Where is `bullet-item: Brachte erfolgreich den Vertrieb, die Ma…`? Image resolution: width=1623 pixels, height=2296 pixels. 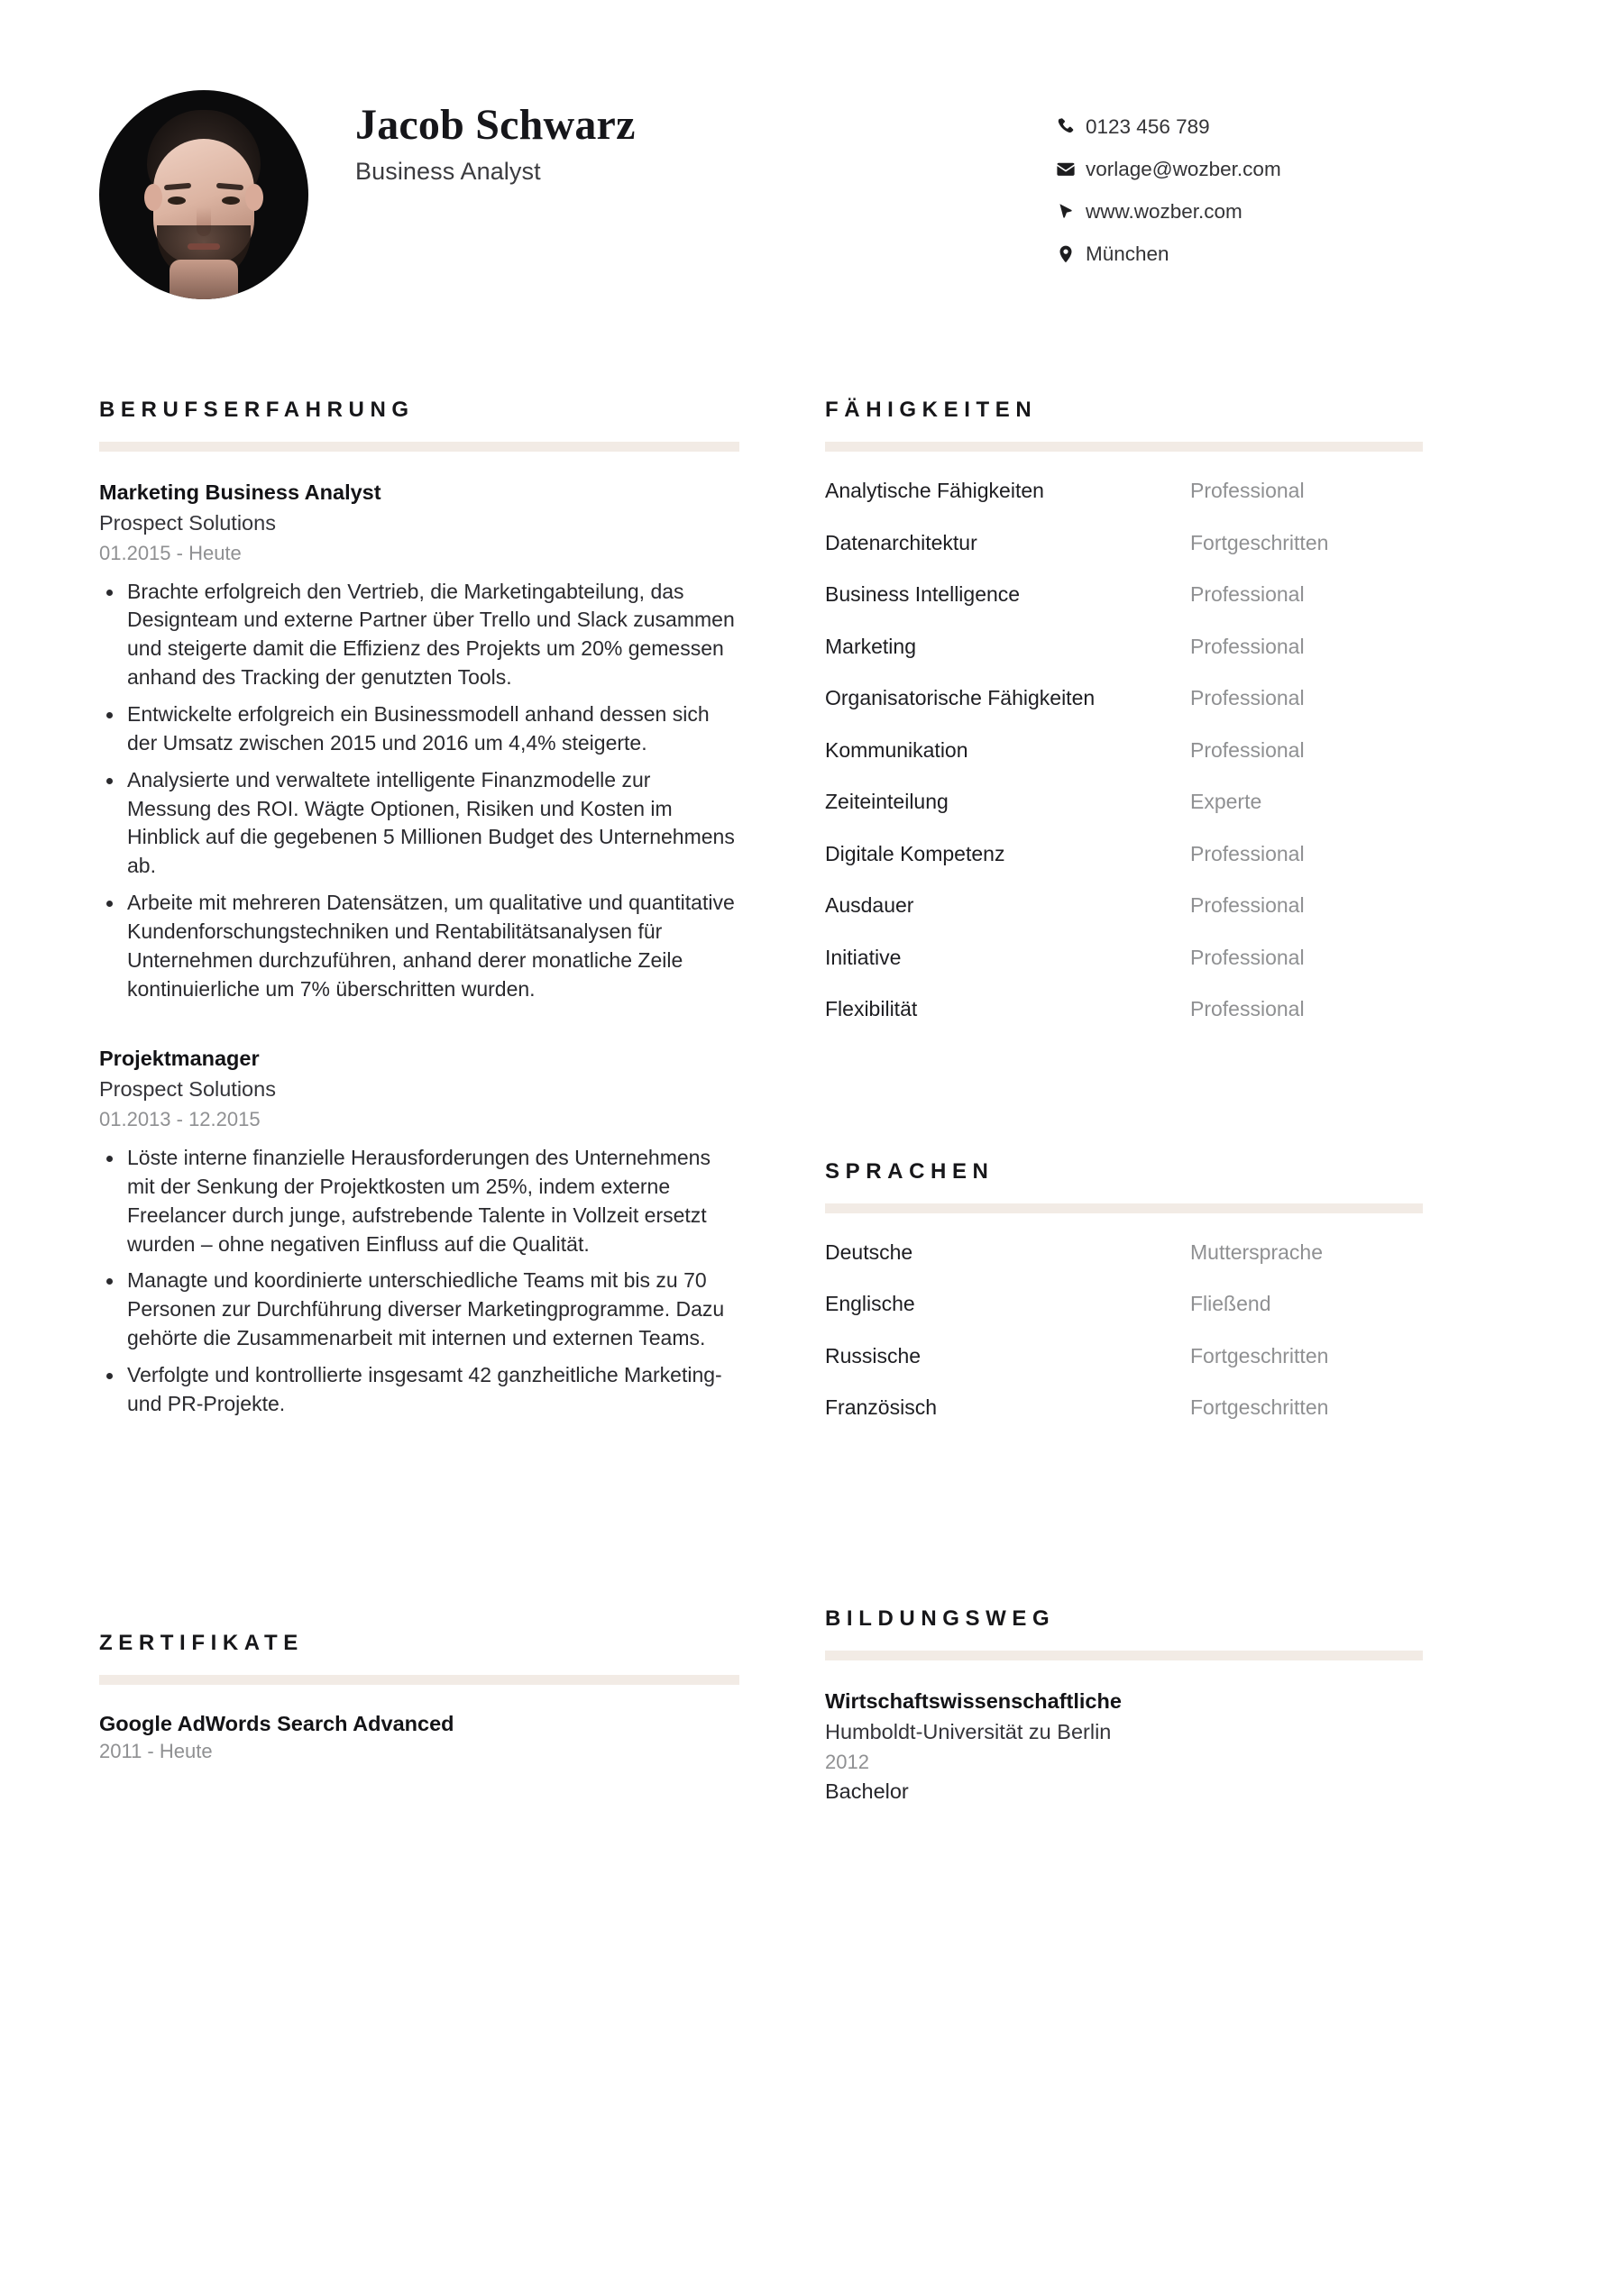
bullet-item: Brachte erfolgreich den Vertrieb, die Ma… is located at coordinates (419, 635).